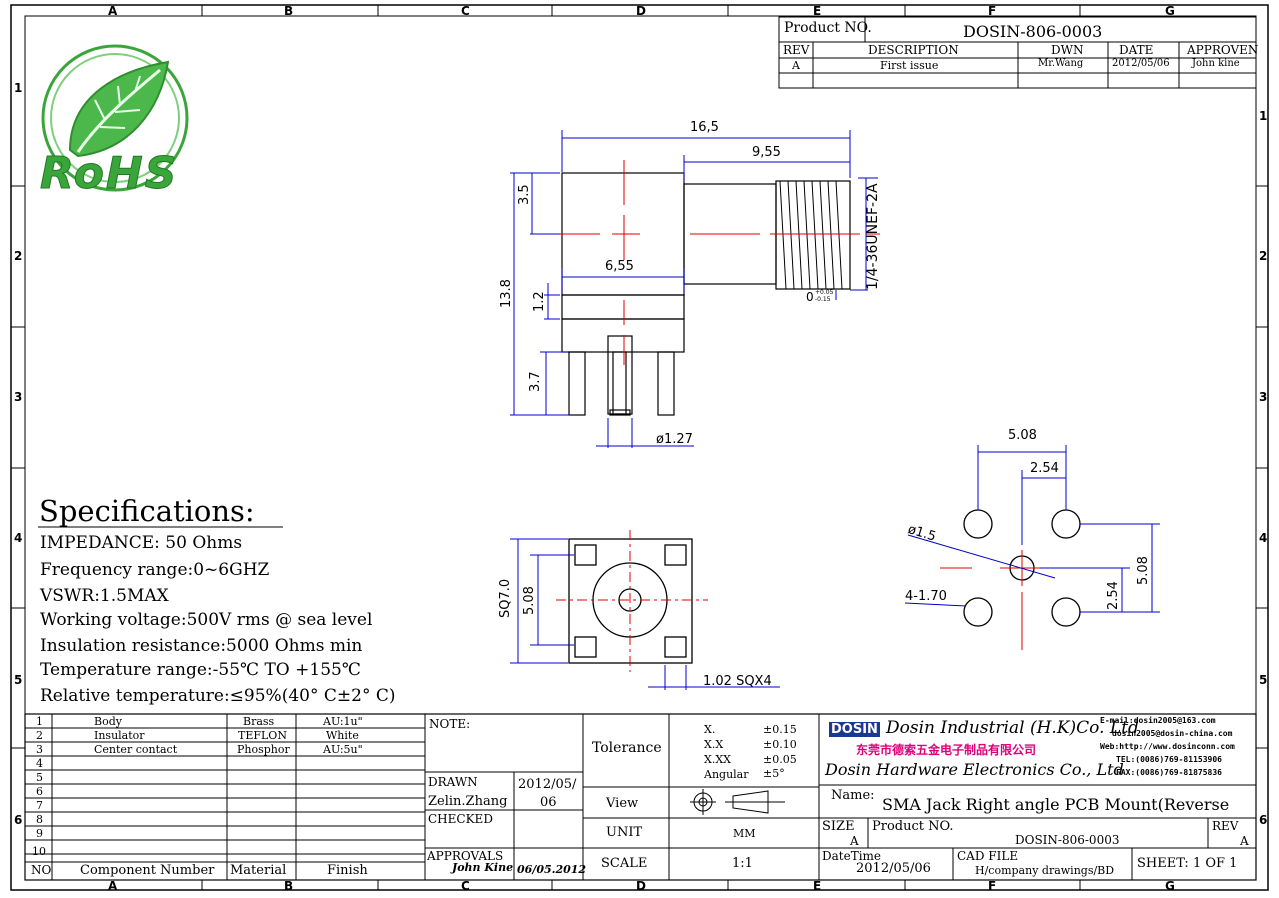  Describe the element at coordinates (627, 748) in the screenshot. I see `tolerance-label: Tolerance` at that location.